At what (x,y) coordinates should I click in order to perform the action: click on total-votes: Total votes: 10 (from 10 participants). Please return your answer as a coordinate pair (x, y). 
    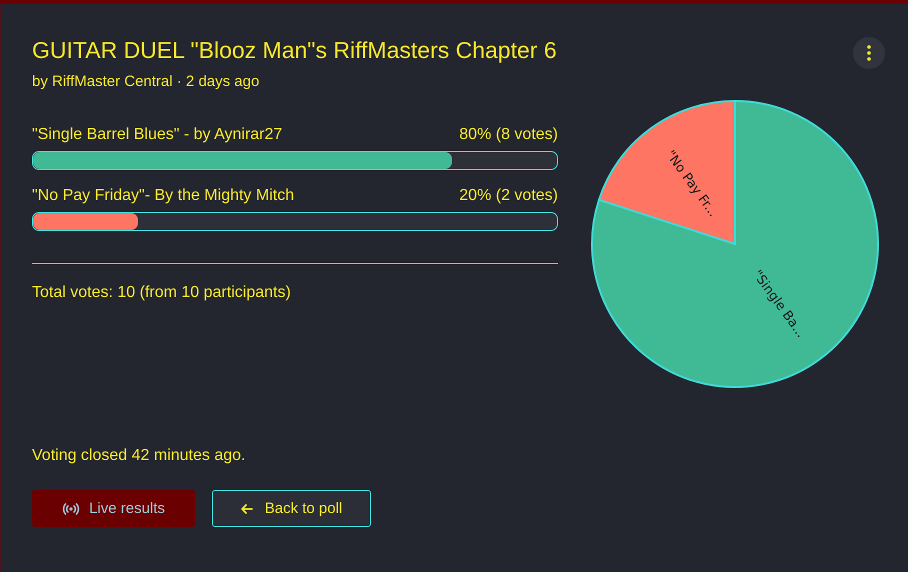
    Looking at the image, I should click on (162, 293).